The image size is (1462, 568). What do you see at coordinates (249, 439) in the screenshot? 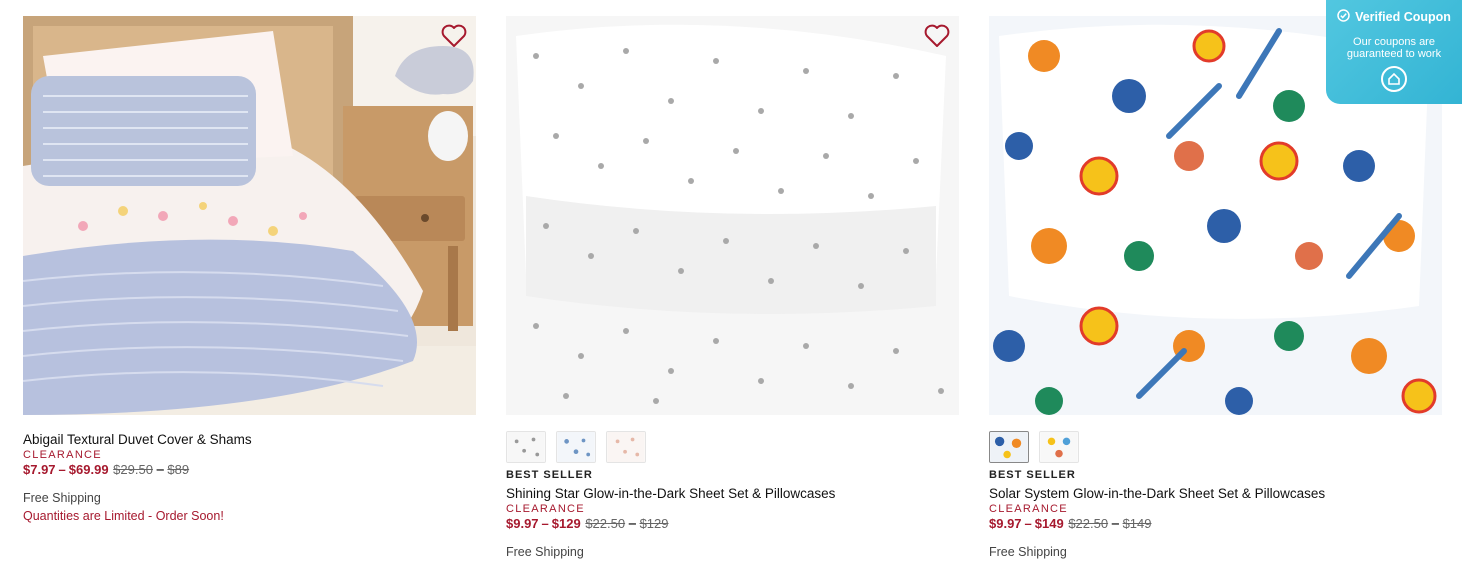
I see `product-title: Abigail Textural Duvet Cover & Shams` at bounding box center [249, 439].